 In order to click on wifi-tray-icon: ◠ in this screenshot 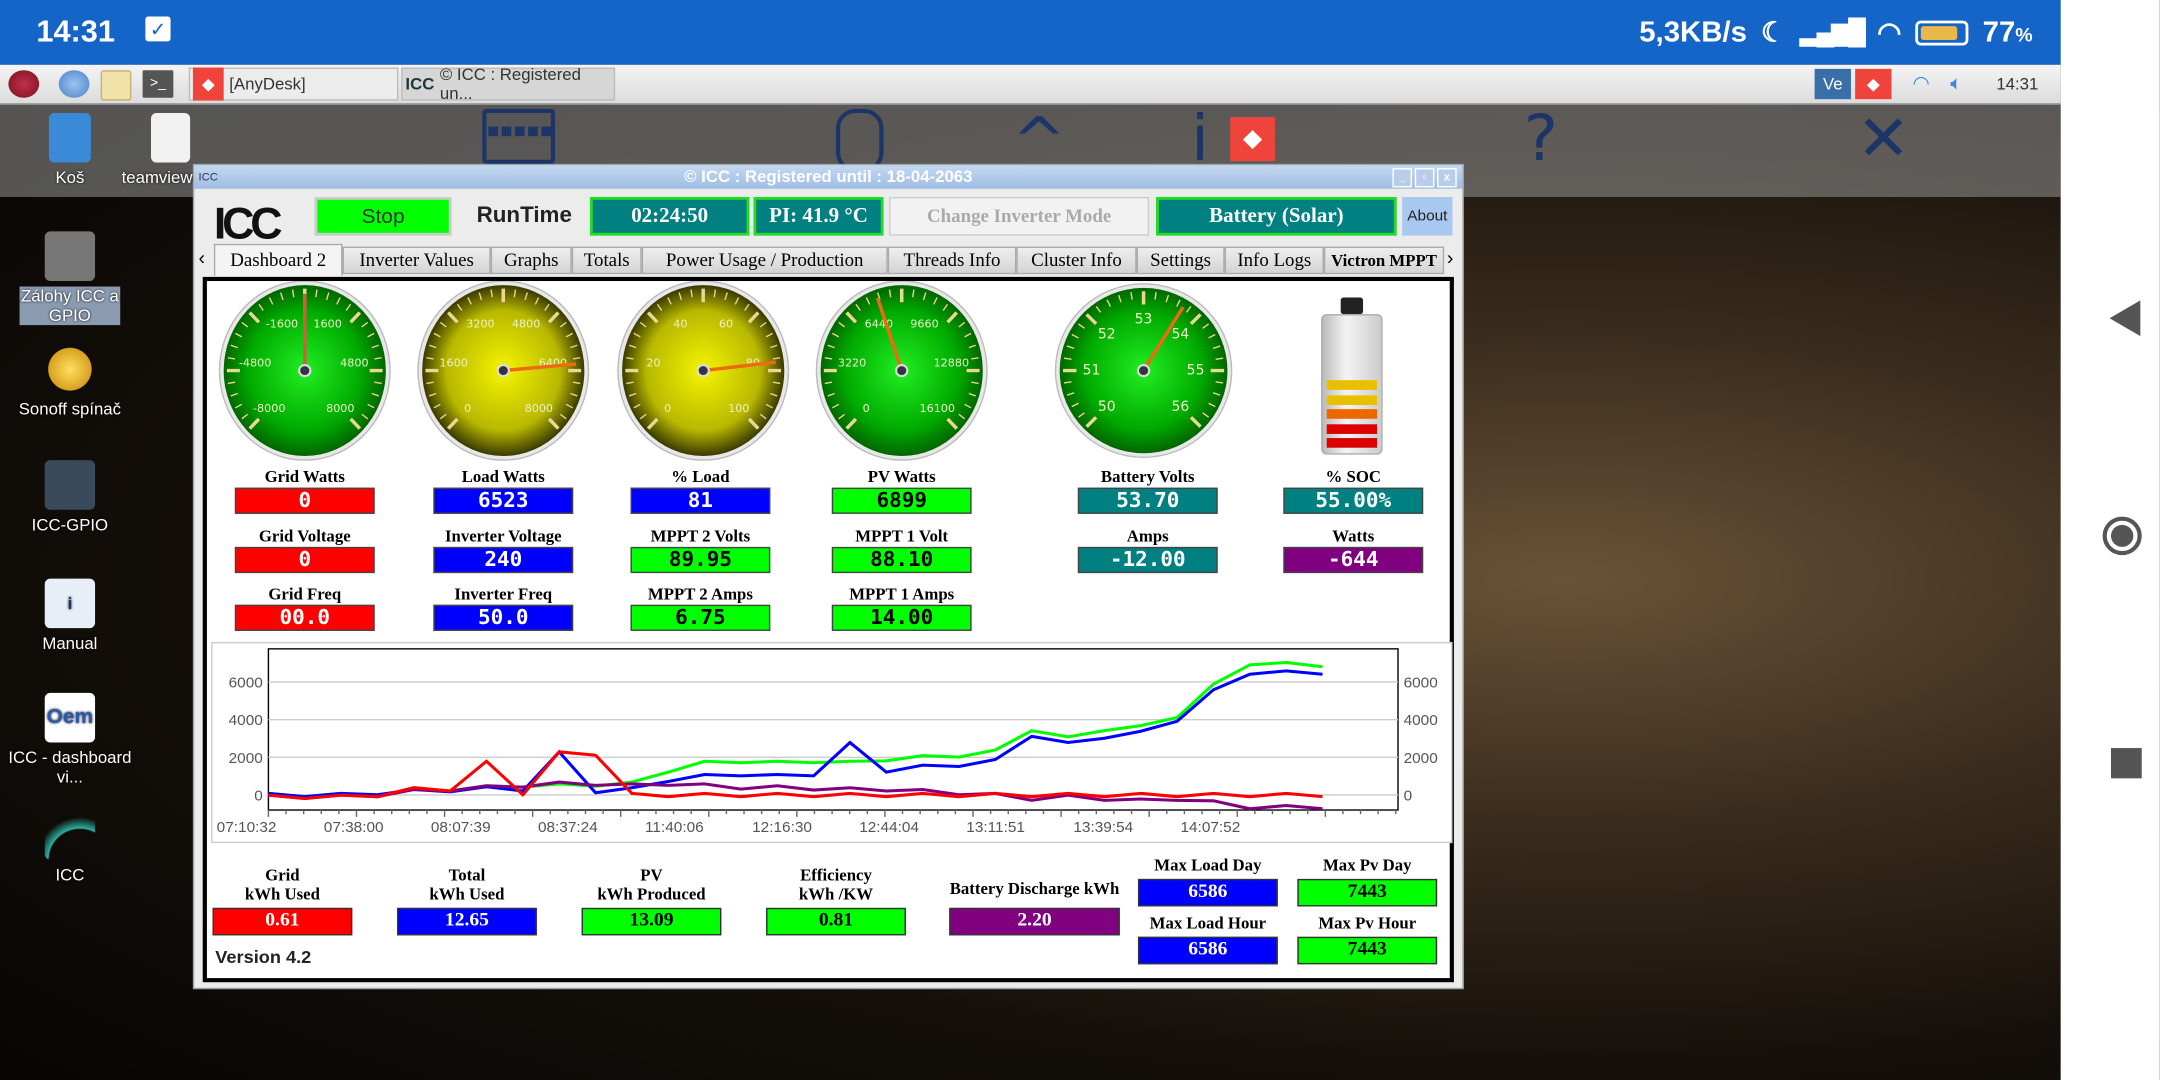, I will do `click(1920, 83)`.